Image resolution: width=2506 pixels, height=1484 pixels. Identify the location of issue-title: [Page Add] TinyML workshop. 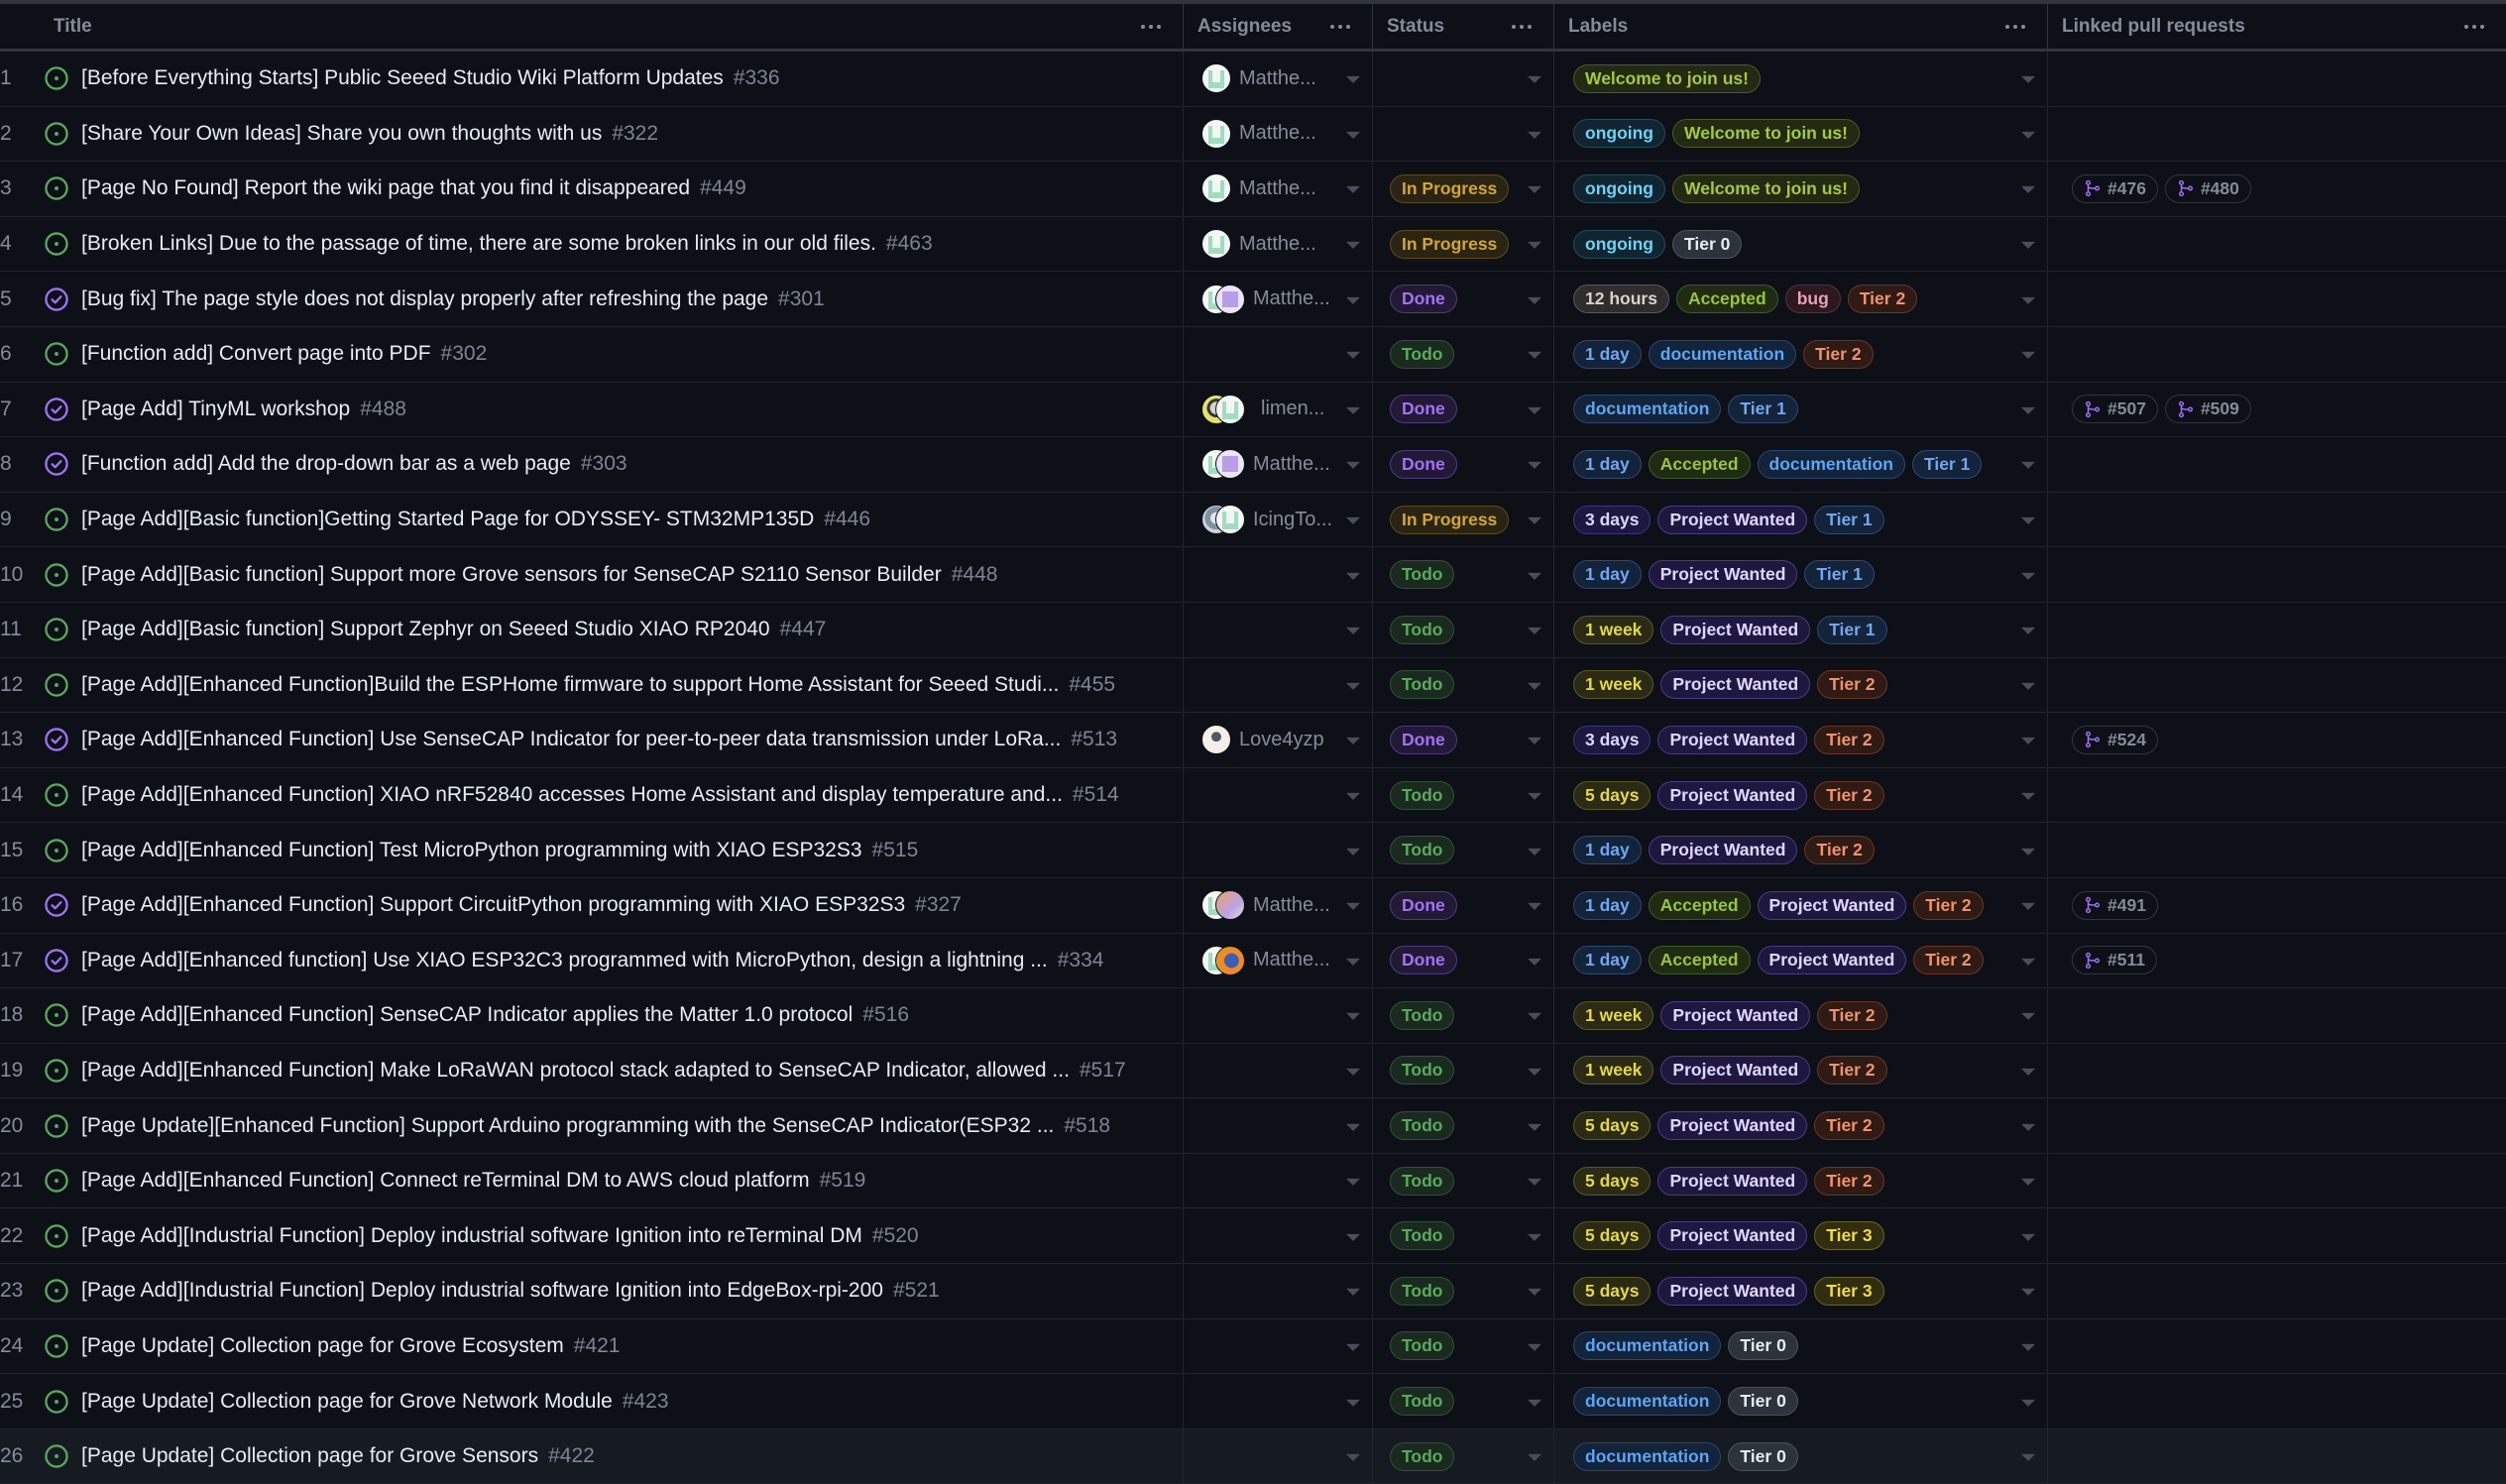
(215, 409).